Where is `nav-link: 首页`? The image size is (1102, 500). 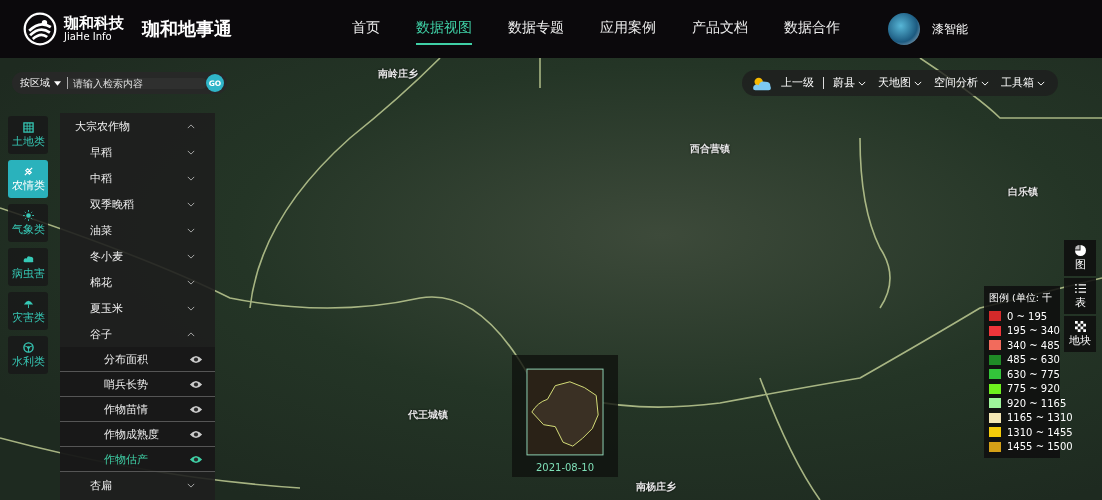 nav-link: 首页 is located at coordinates (366, 29).